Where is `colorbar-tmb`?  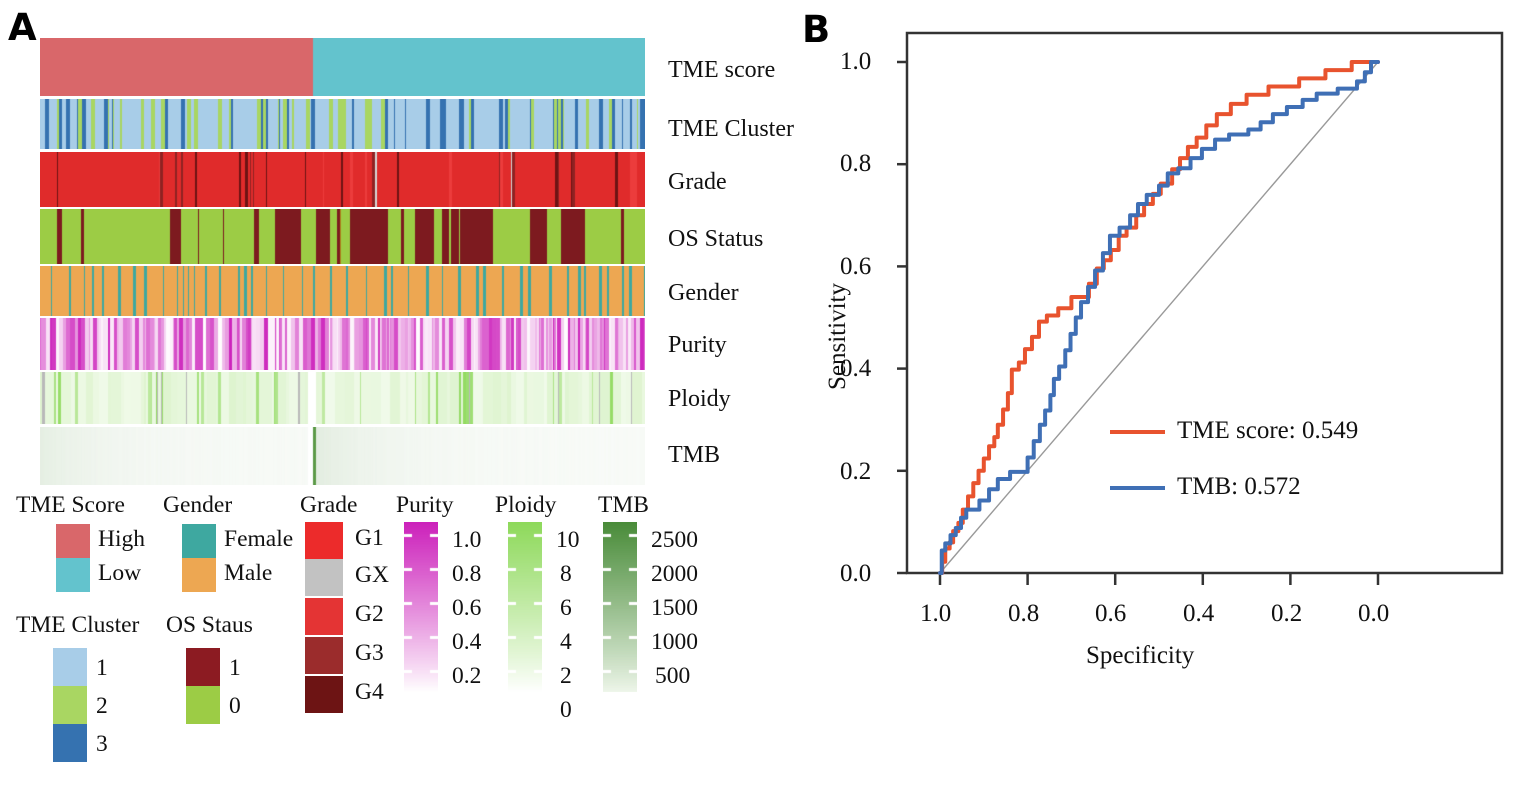
colorbar-tmb is located at coordinates (620, 607).